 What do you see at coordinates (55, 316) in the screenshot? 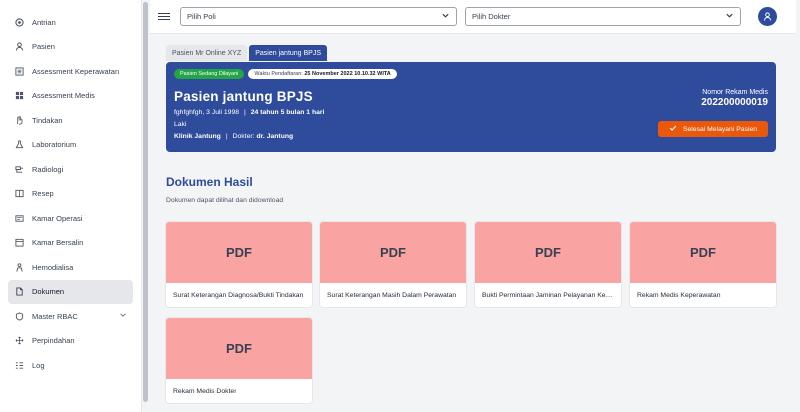
I see `sidebar-item-label: Master RBAC` at bounding box center [55, 316].